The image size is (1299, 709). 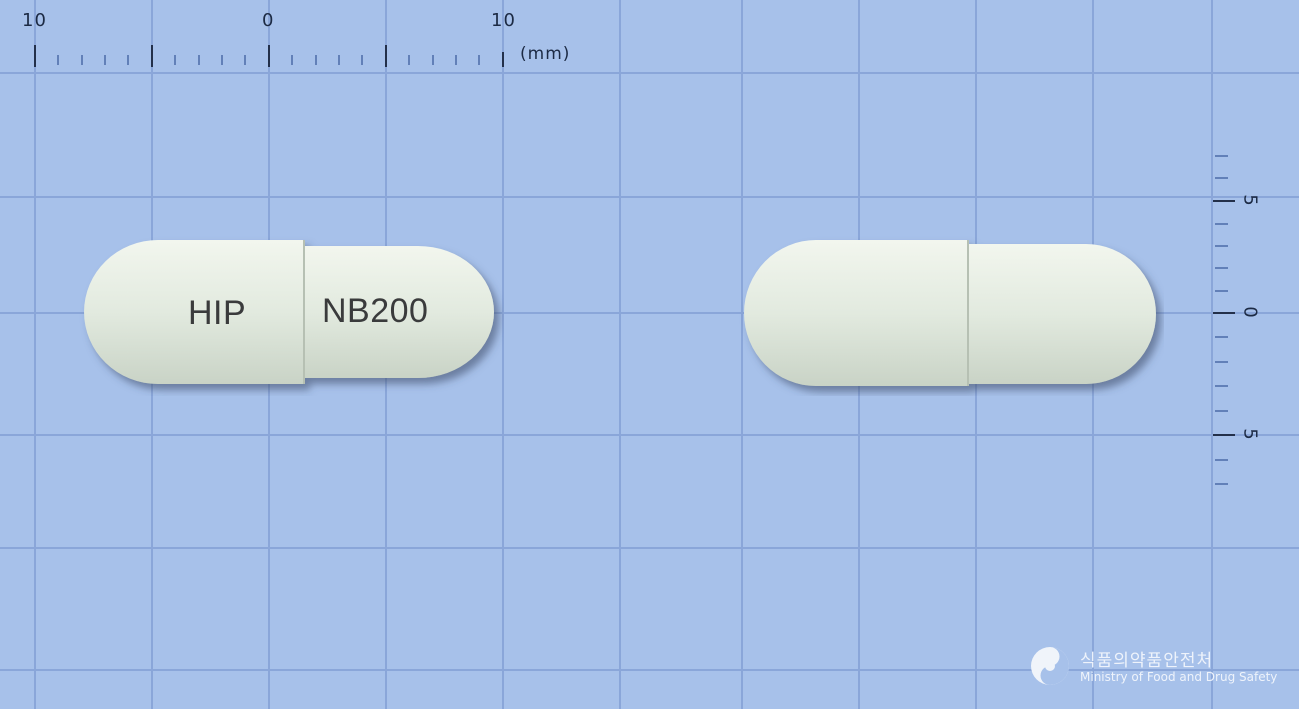 I want to click on logo-english-text: Ministry of Food and Drug Safety, so click(x=1179, y=677).